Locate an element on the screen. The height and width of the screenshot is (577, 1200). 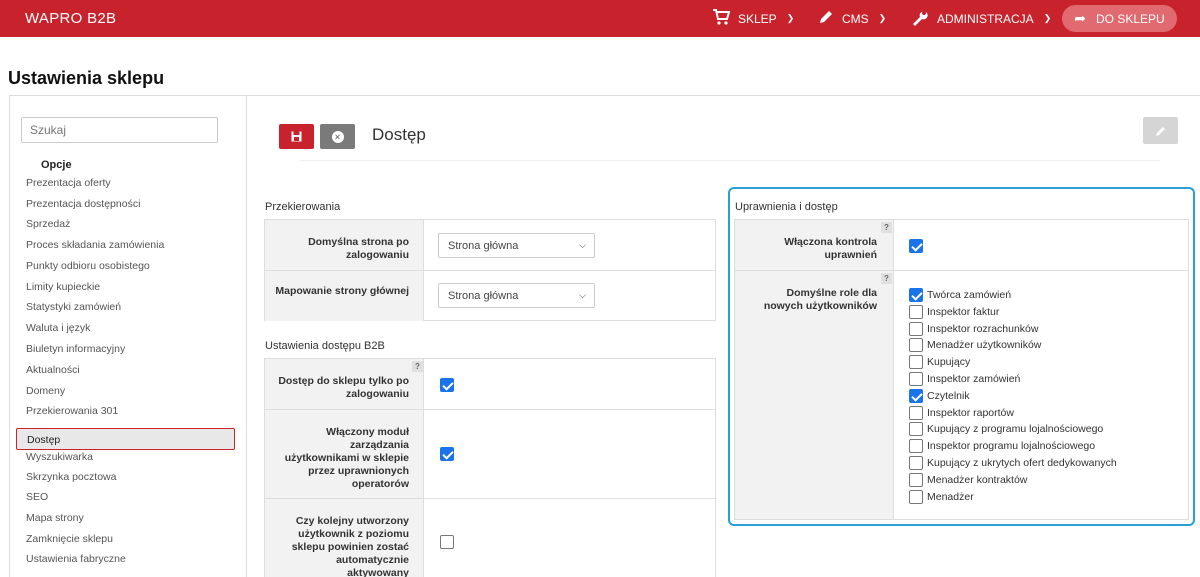
edit-button is located at coordinates (1160, 130).